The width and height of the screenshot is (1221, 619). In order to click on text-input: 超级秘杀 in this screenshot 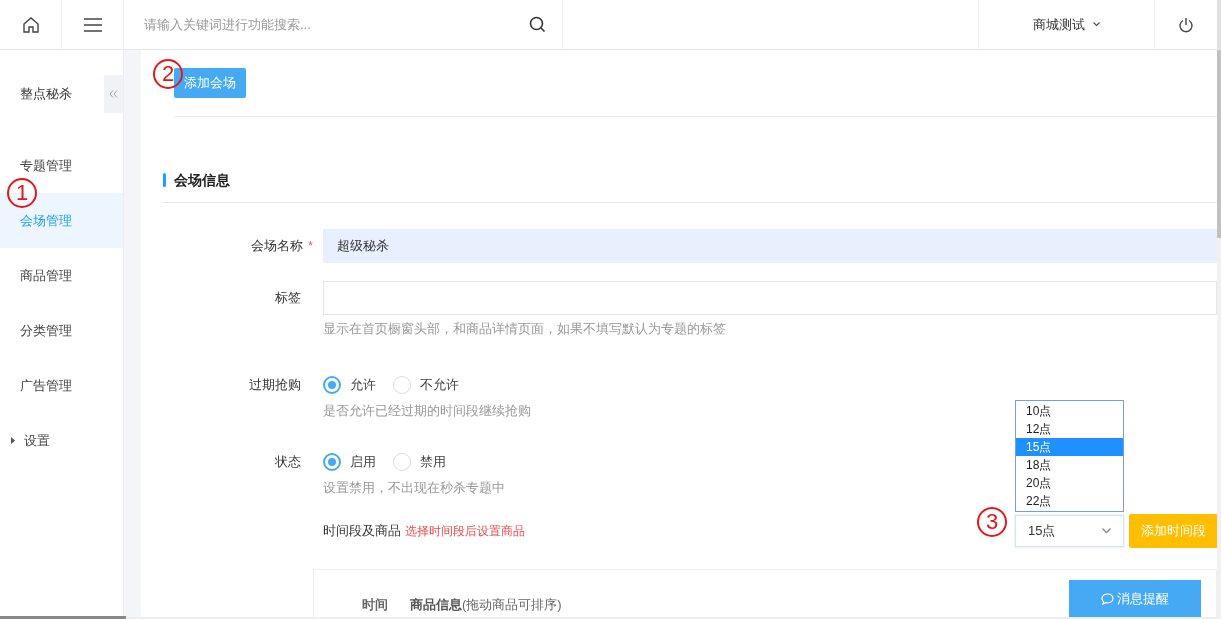, I will do `click(770, 246)`.